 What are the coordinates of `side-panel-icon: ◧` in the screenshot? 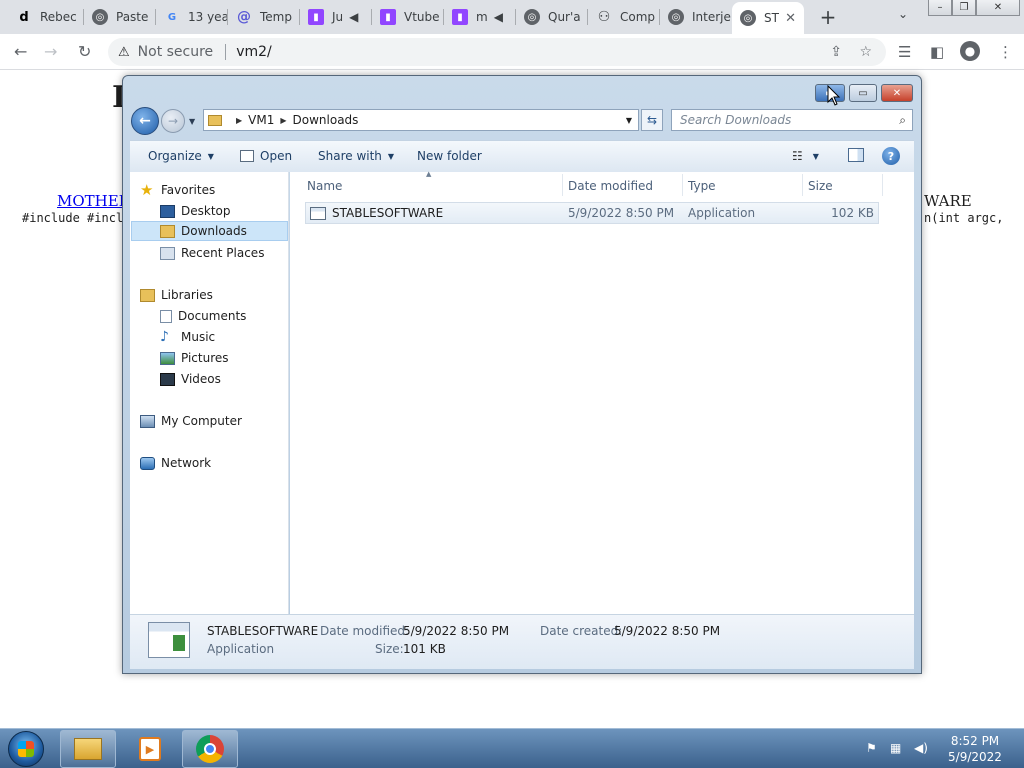 It's located at (937, 52).